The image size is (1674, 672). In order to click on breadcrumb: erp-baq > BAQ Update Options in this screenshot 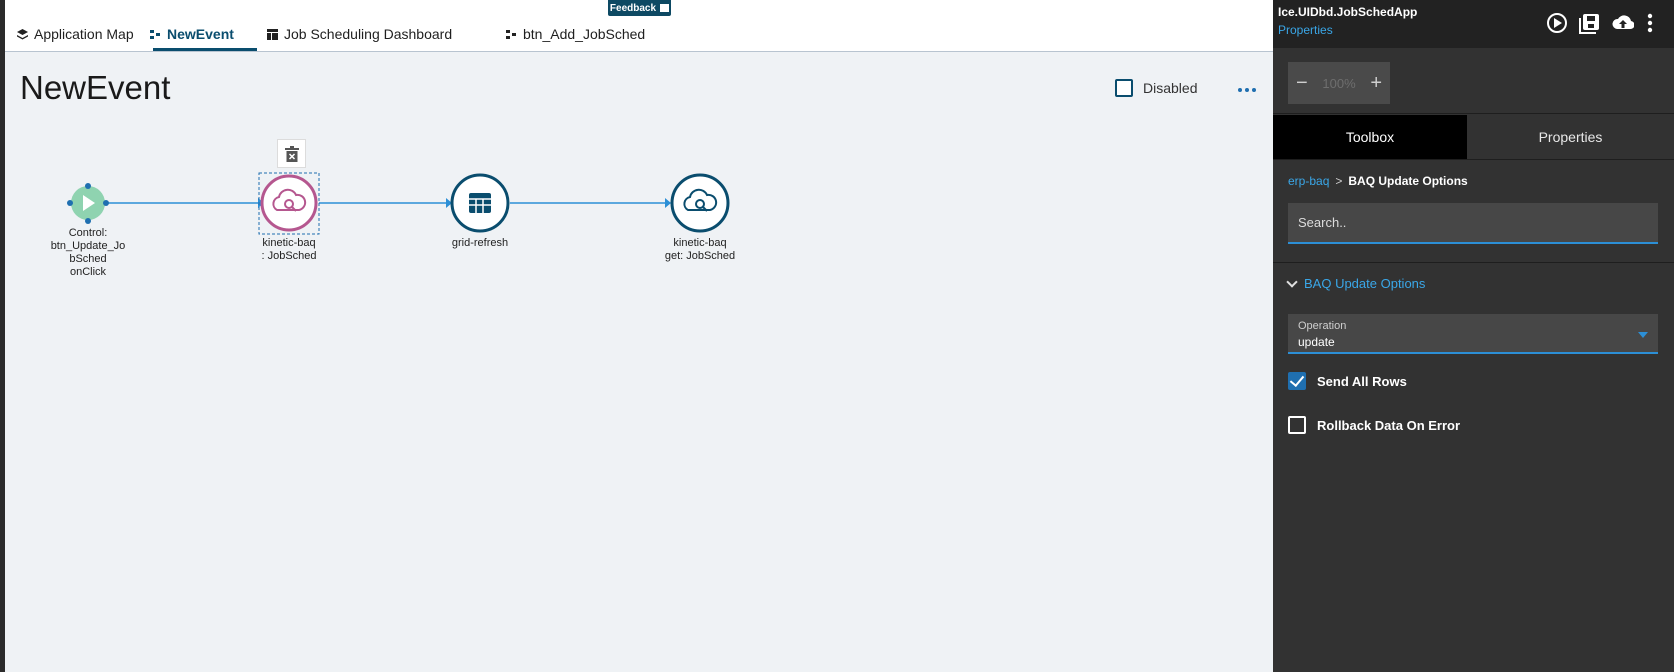, I will do `click(1378, 181)`.